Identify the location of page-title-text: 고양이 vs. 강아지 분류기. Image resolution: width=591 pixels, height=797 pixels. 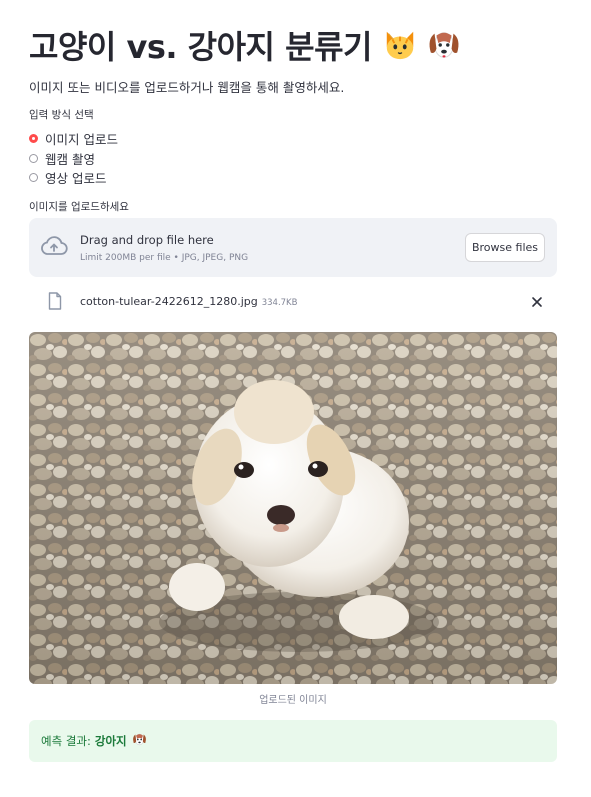
(200, 47).